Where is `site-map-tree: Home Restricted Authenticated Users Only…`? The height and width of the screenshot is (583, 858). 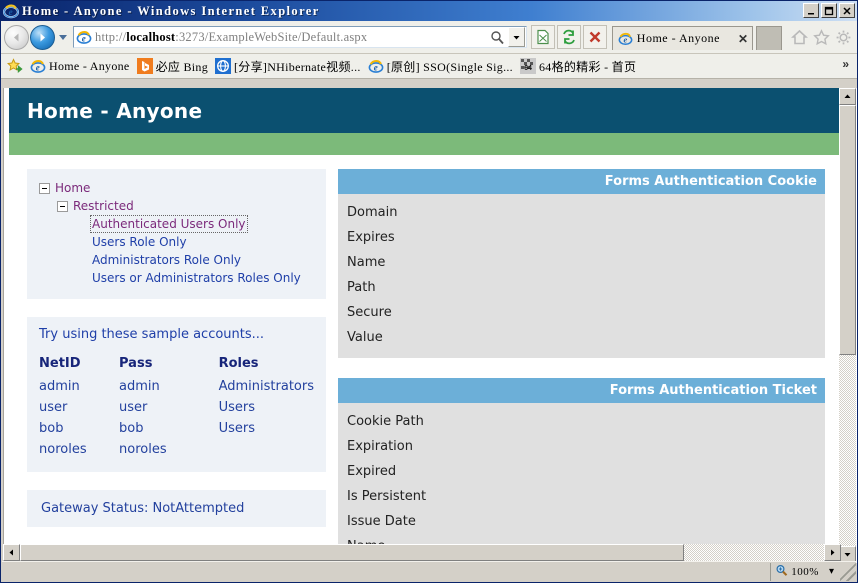 site-map-tree: Home Restricted Authenticated Users Only… is located at coordinates (176, 233).